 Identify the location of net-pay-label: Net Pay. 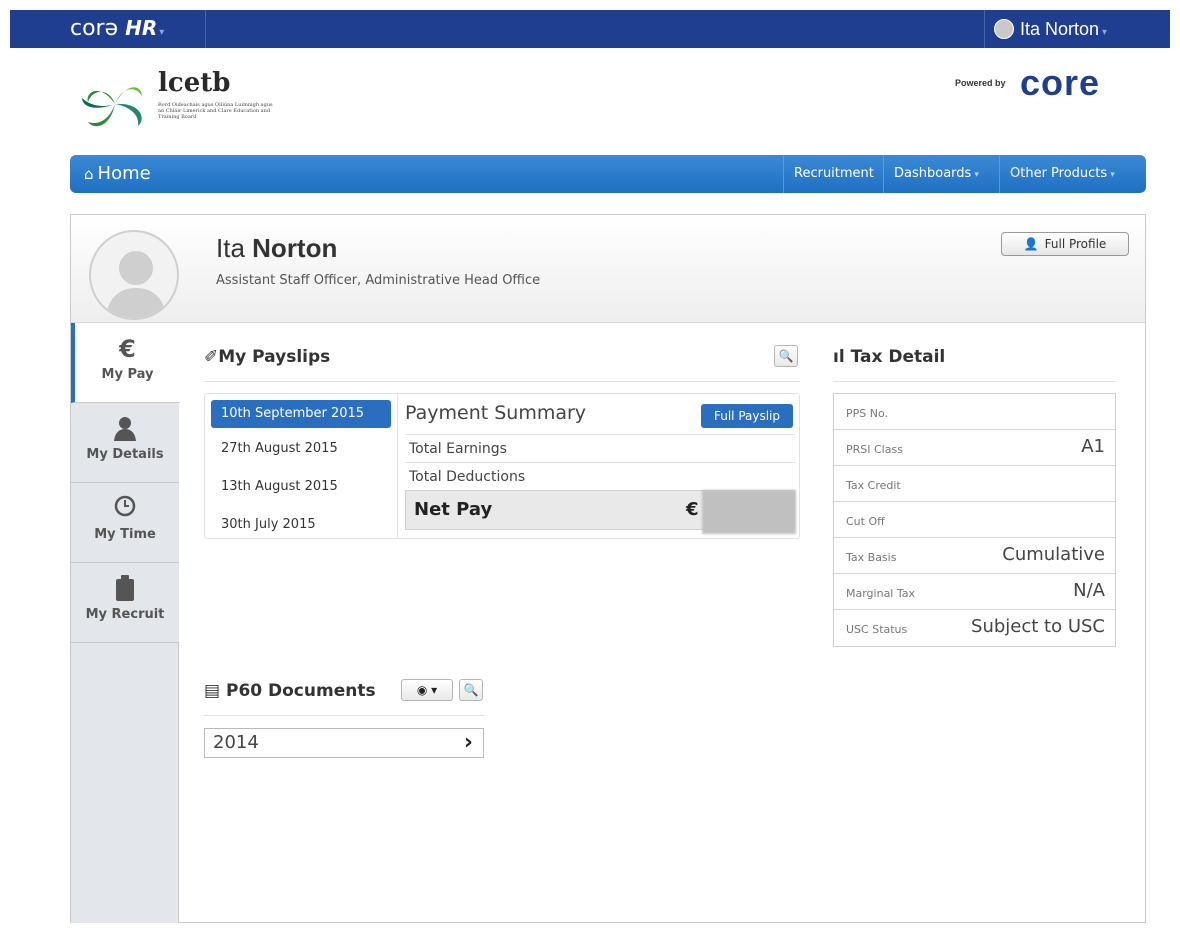
(453, 509).